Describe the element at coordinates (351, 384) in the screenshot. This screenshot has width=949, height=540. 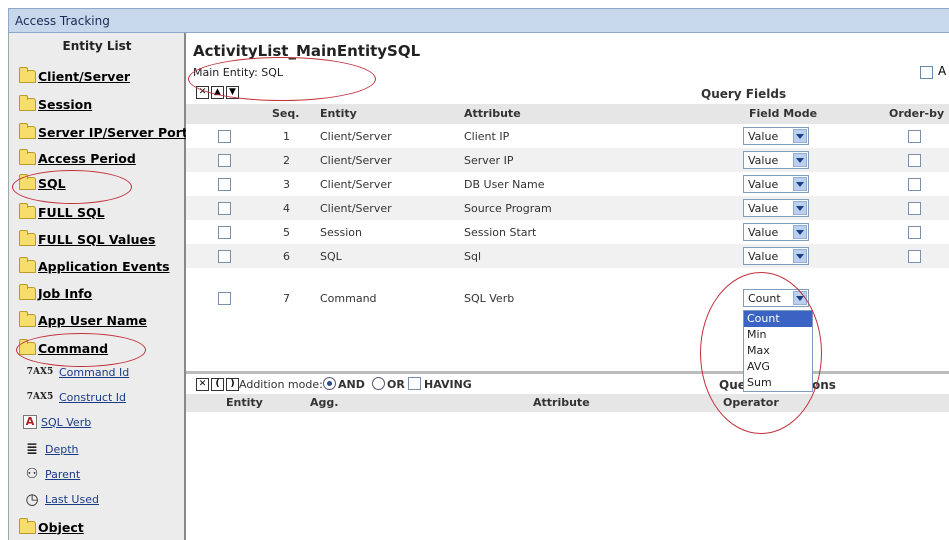
I see `and-label: AND` at that location.